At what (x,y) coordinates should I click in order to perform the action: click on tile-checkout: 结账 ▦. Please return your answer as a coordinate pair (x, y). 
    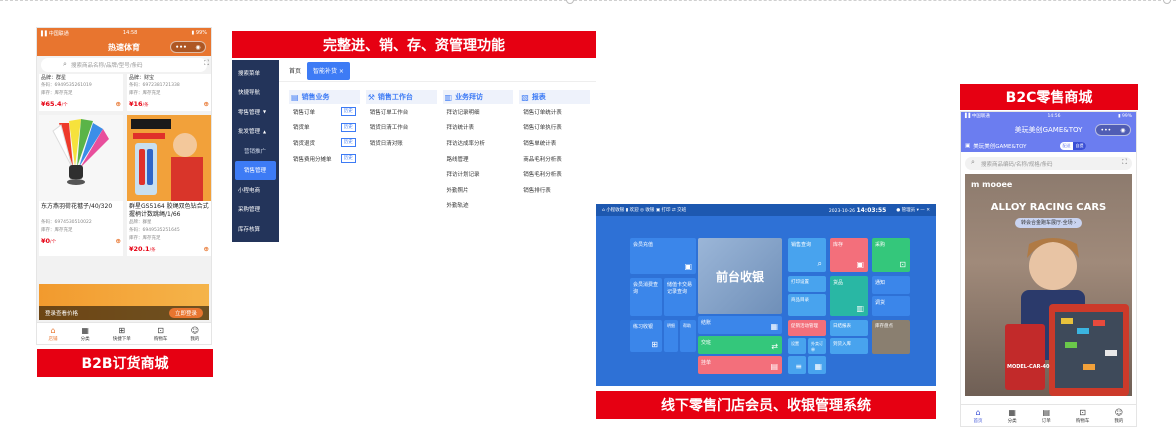
    Looking at the image, I should click on (740, 325).